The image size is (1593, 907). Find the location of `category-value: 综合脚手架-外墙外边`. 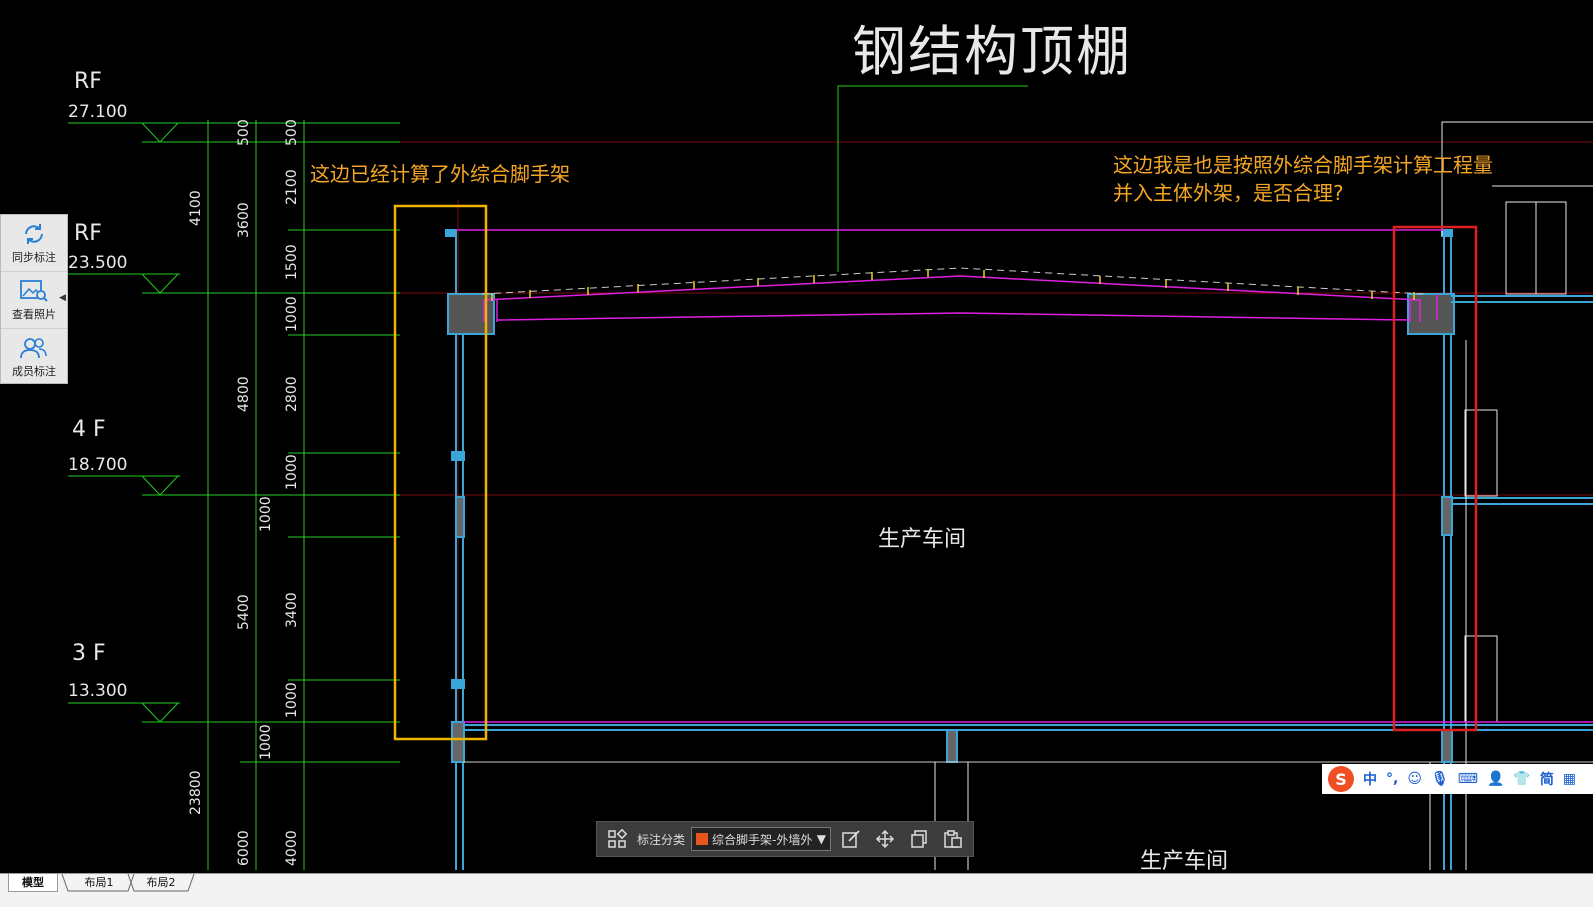

category-value: 综合脚手架-外墙外边 is located at coordinates (762, 839).